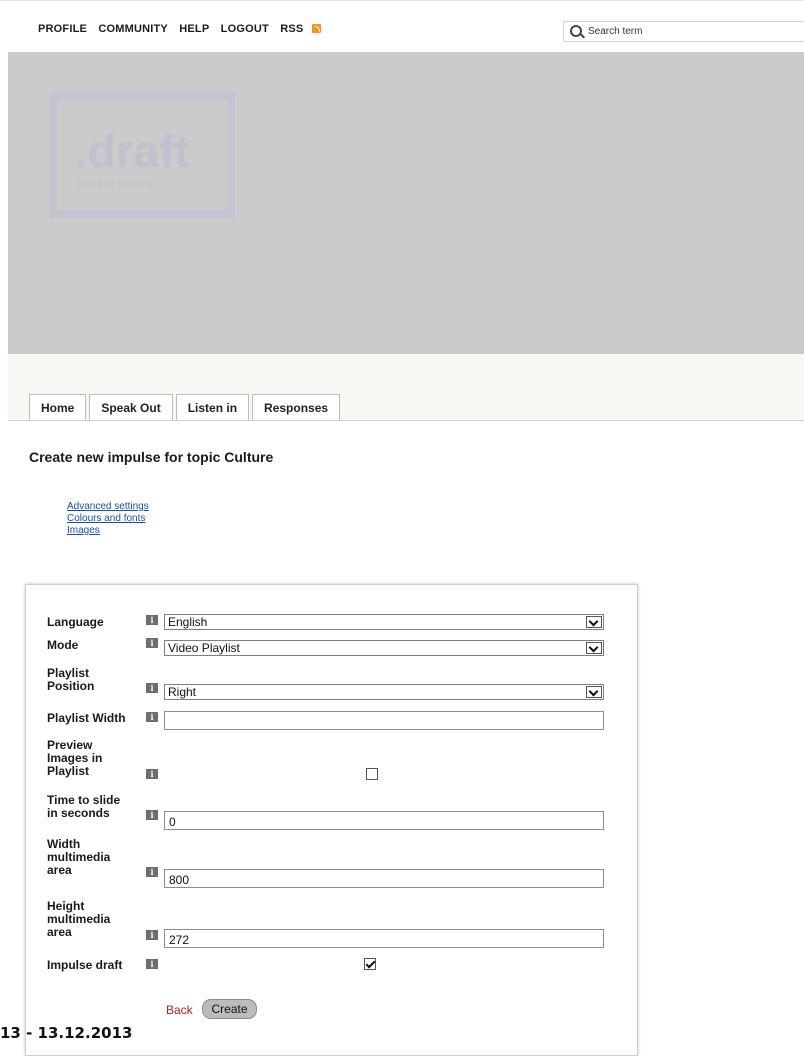 The height and width of the screenshot is (1056, 804). I want to click on playlist-position-selected-value: Right, so click(182, 692).